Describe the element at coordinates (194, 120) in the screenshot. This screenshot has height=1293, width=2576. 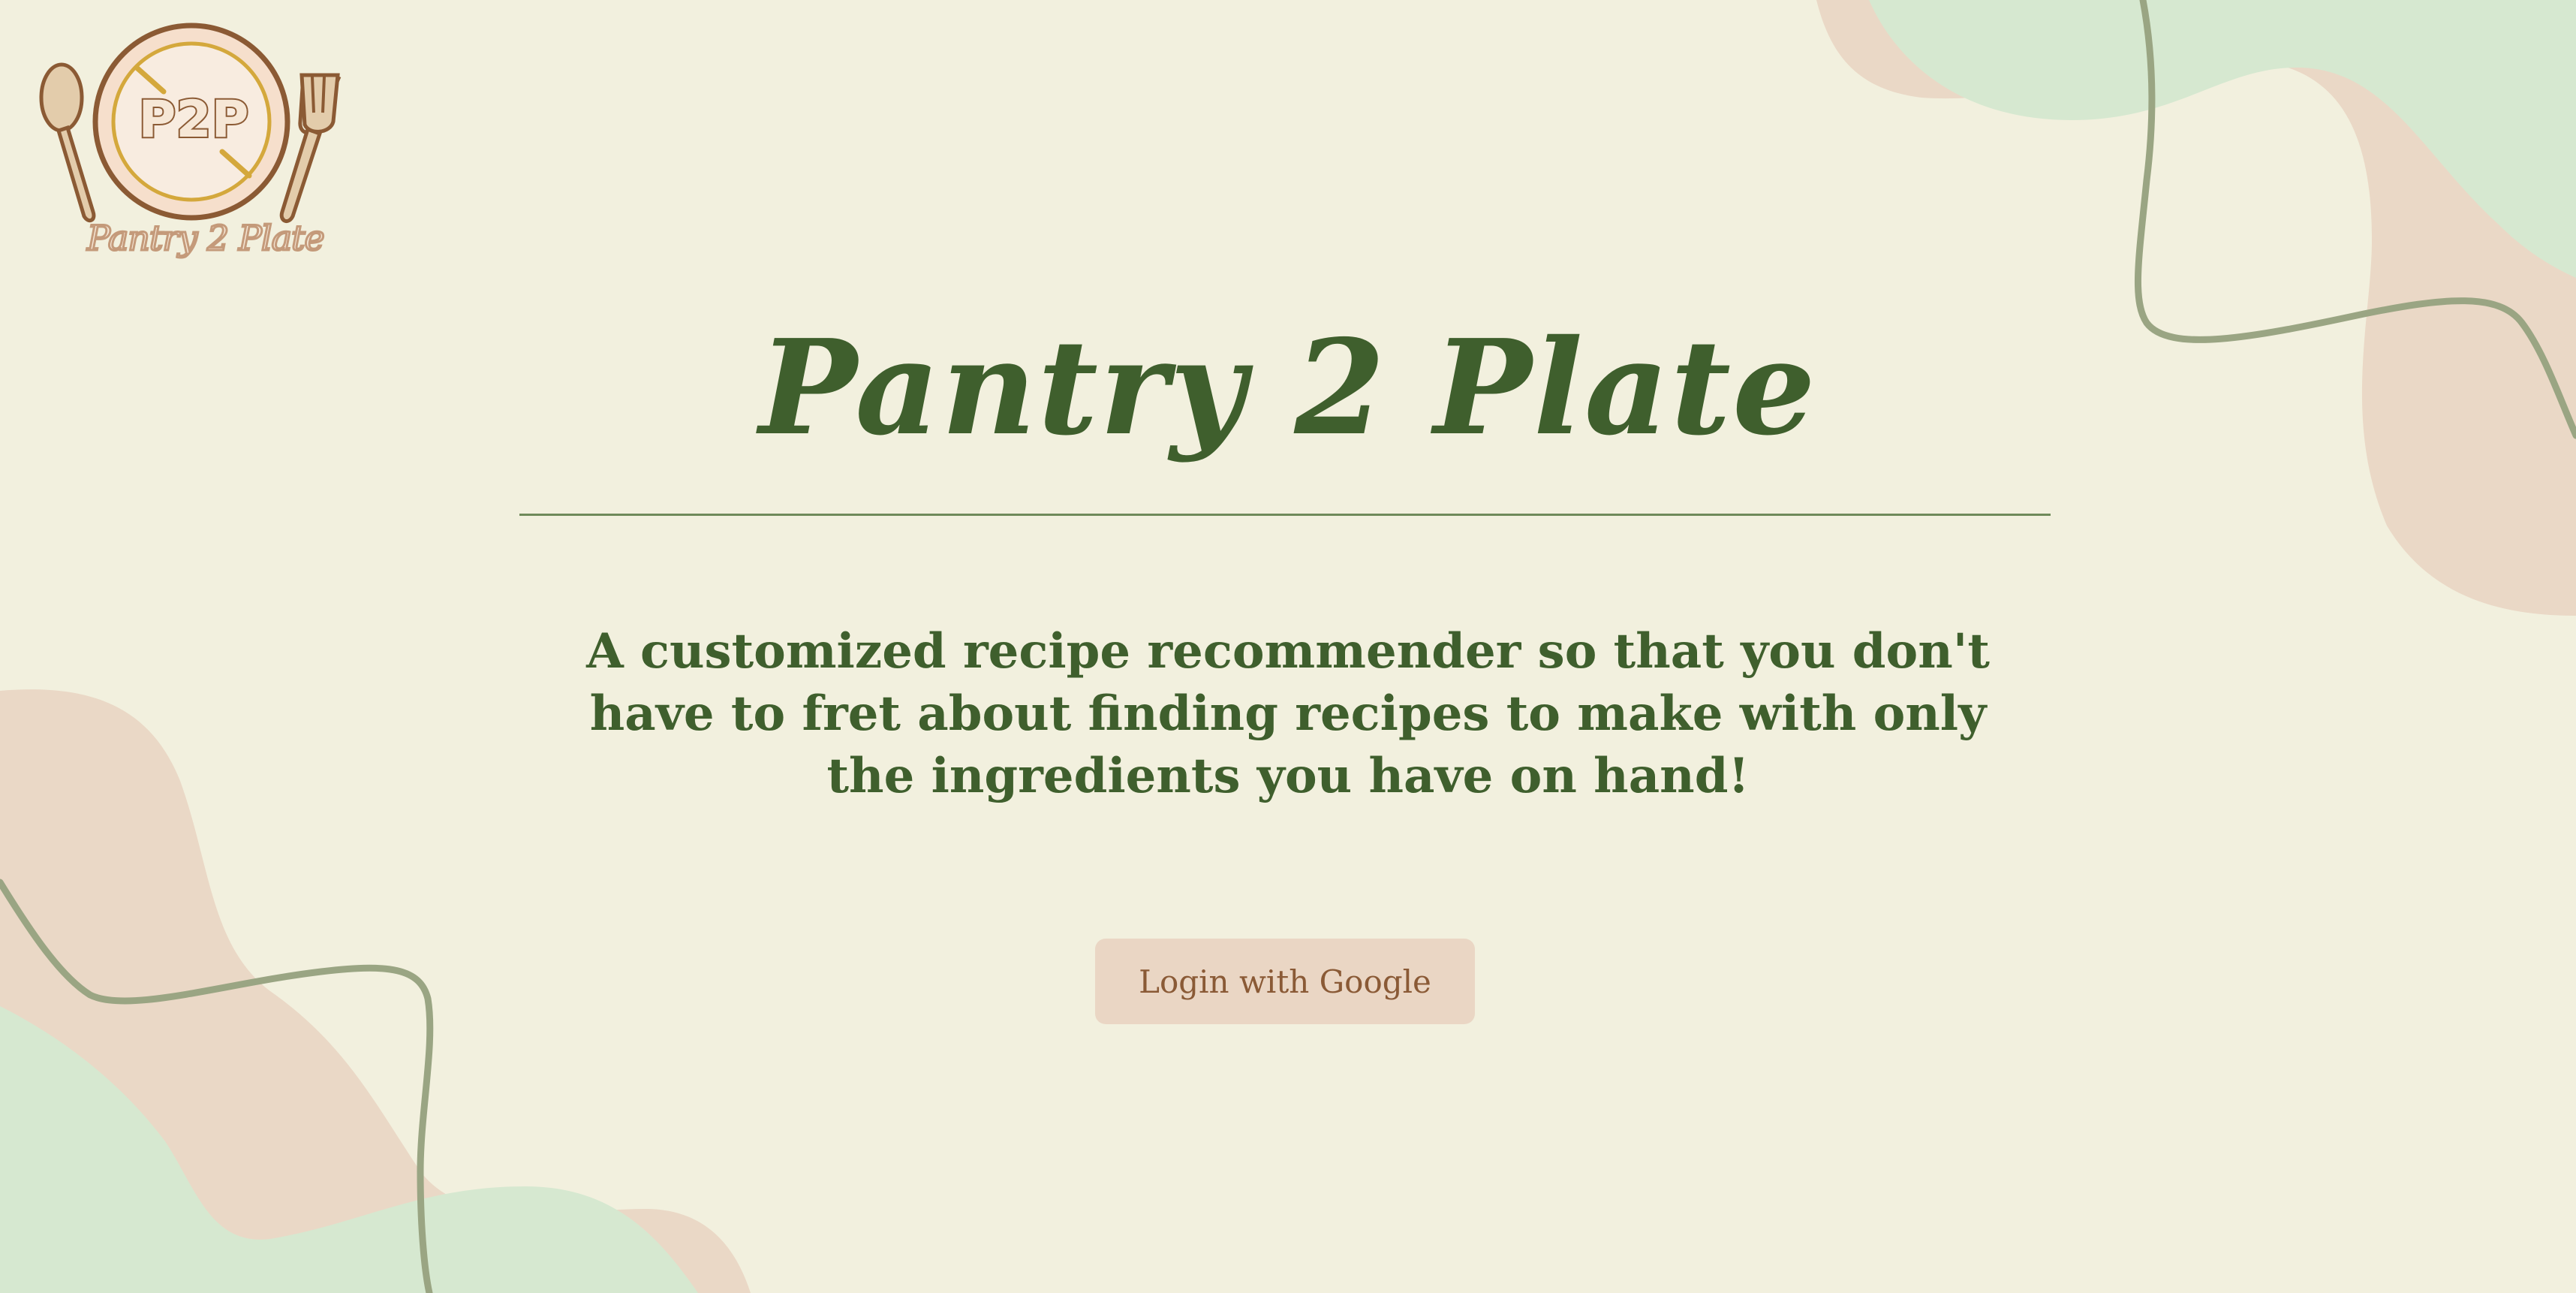
I see `logo-monogram: P2P` at that location.